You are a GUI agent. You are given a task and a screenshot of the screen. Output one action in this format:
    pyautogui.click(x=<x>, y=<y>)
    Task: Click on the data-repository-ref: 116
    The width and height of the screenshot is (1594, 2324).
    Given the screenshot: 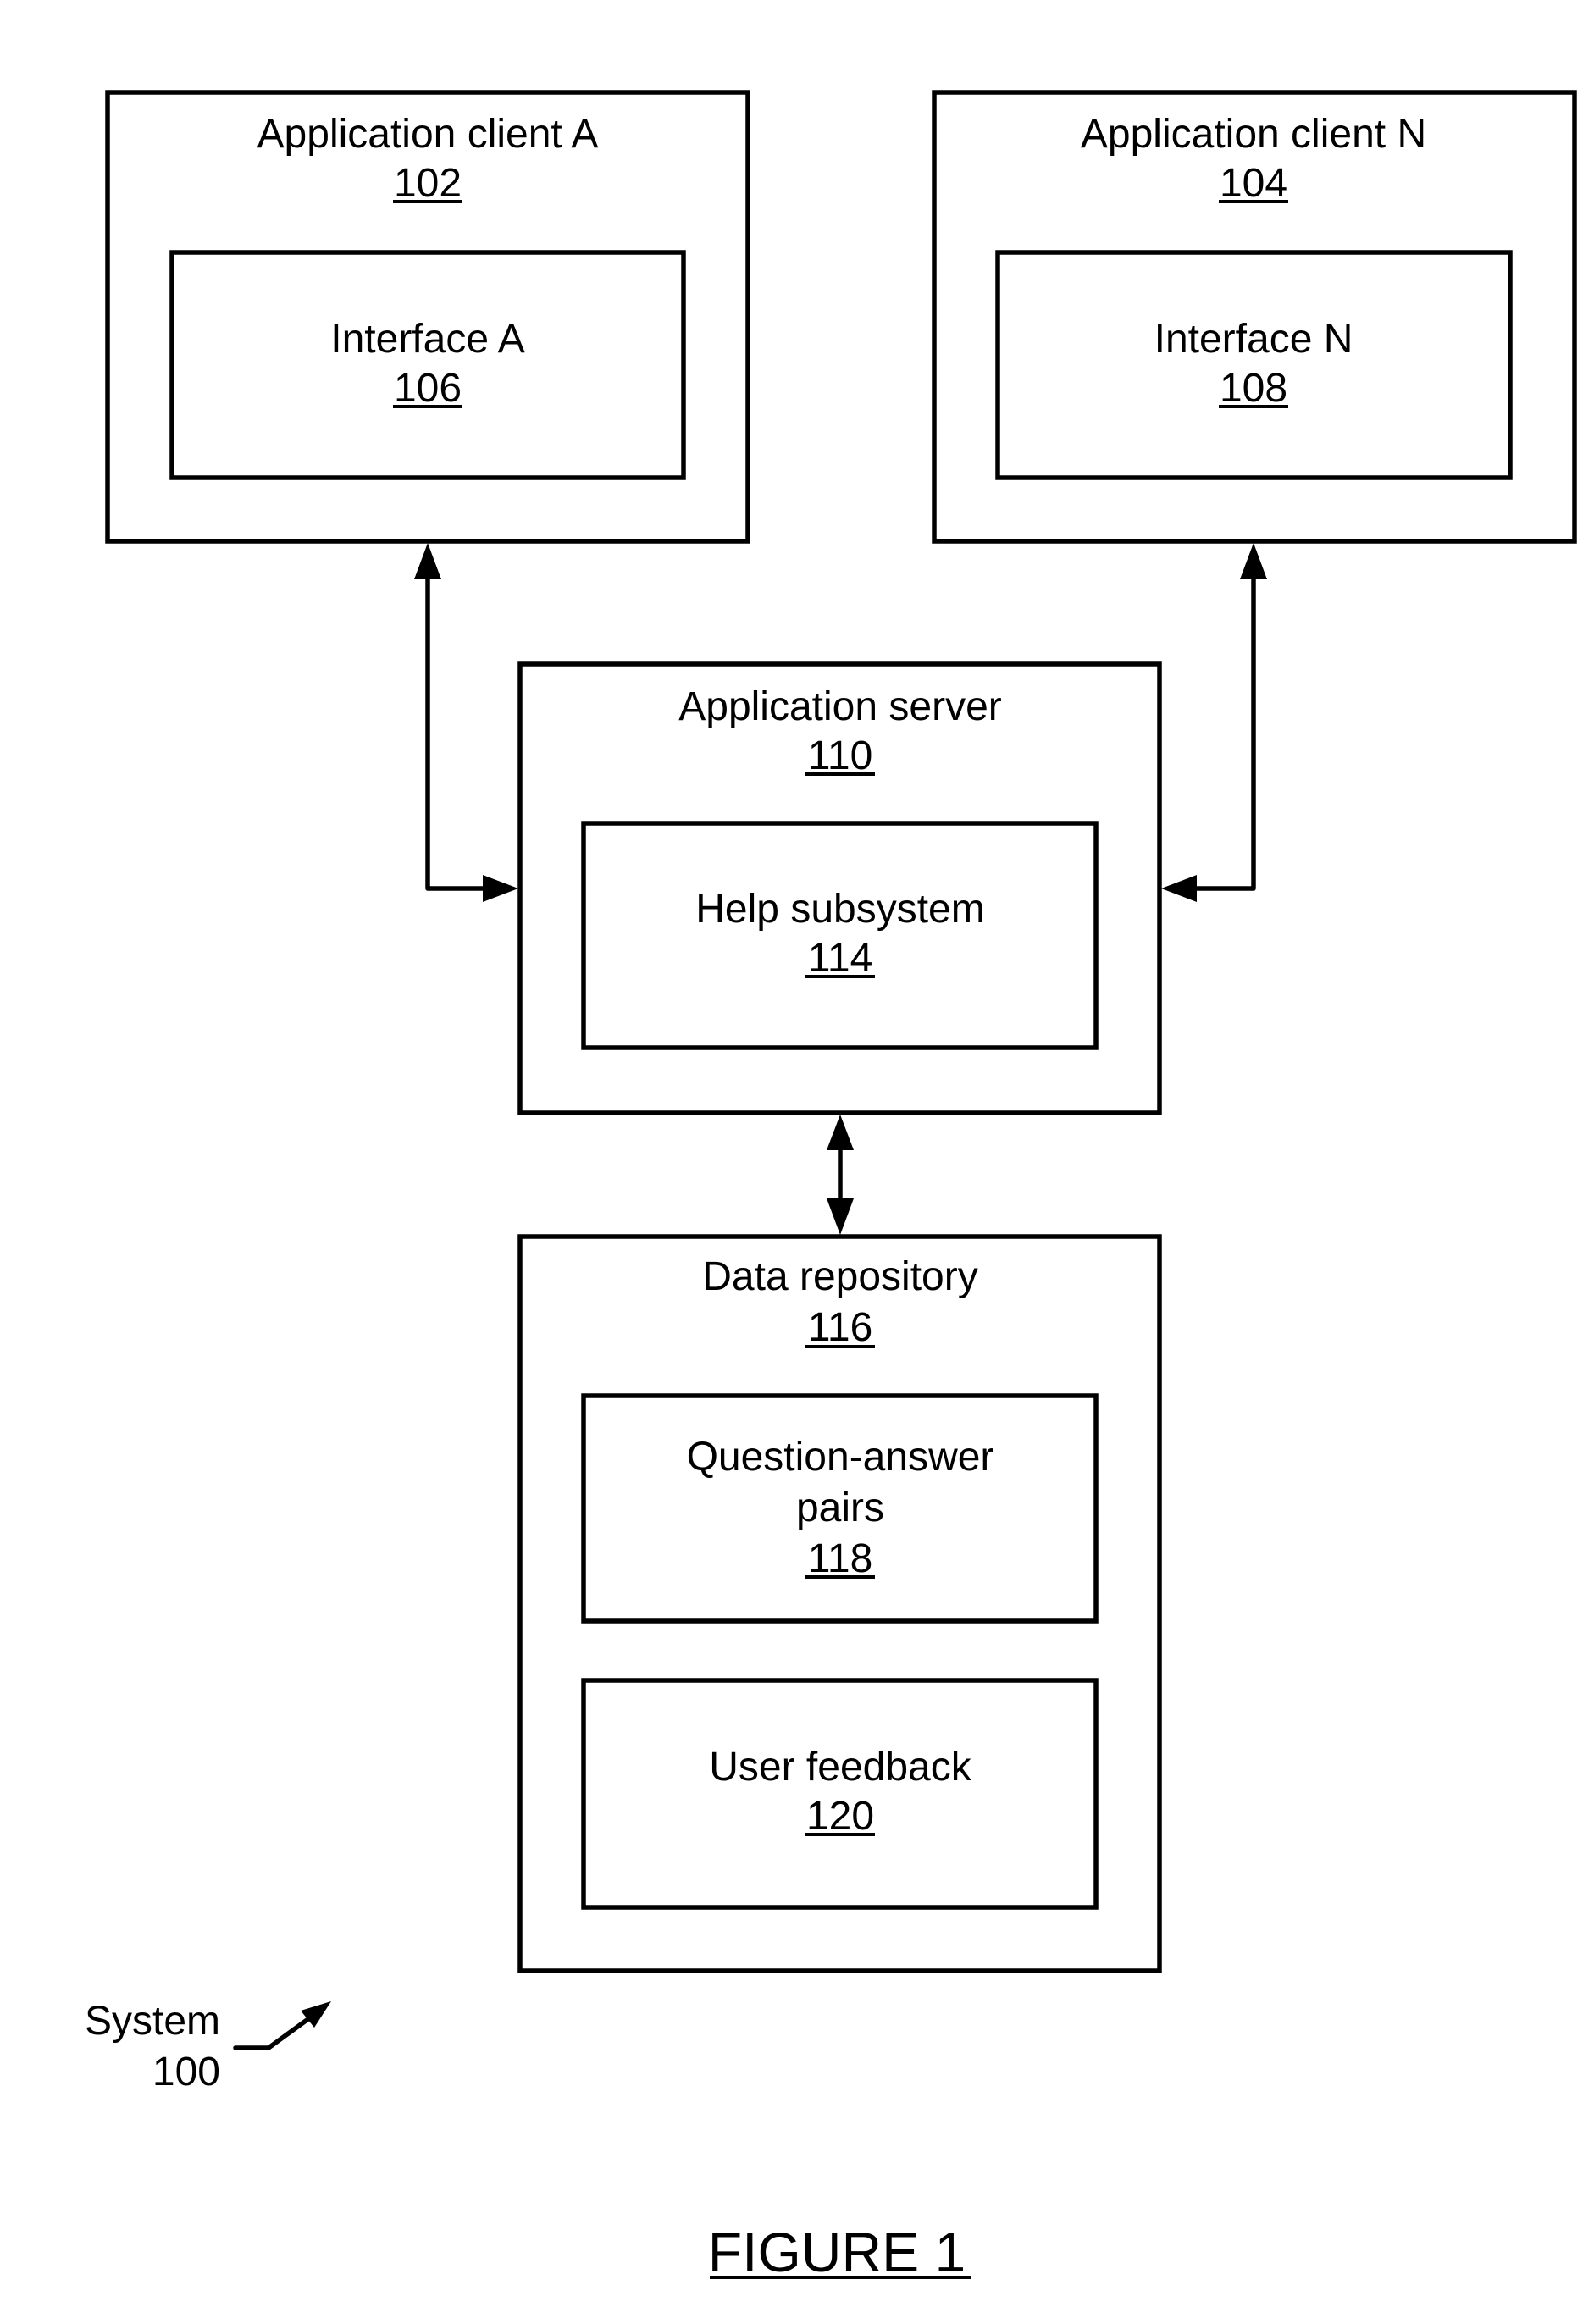 What is the action you would take?
    pyautogui.click(x=840, y=1327)
    